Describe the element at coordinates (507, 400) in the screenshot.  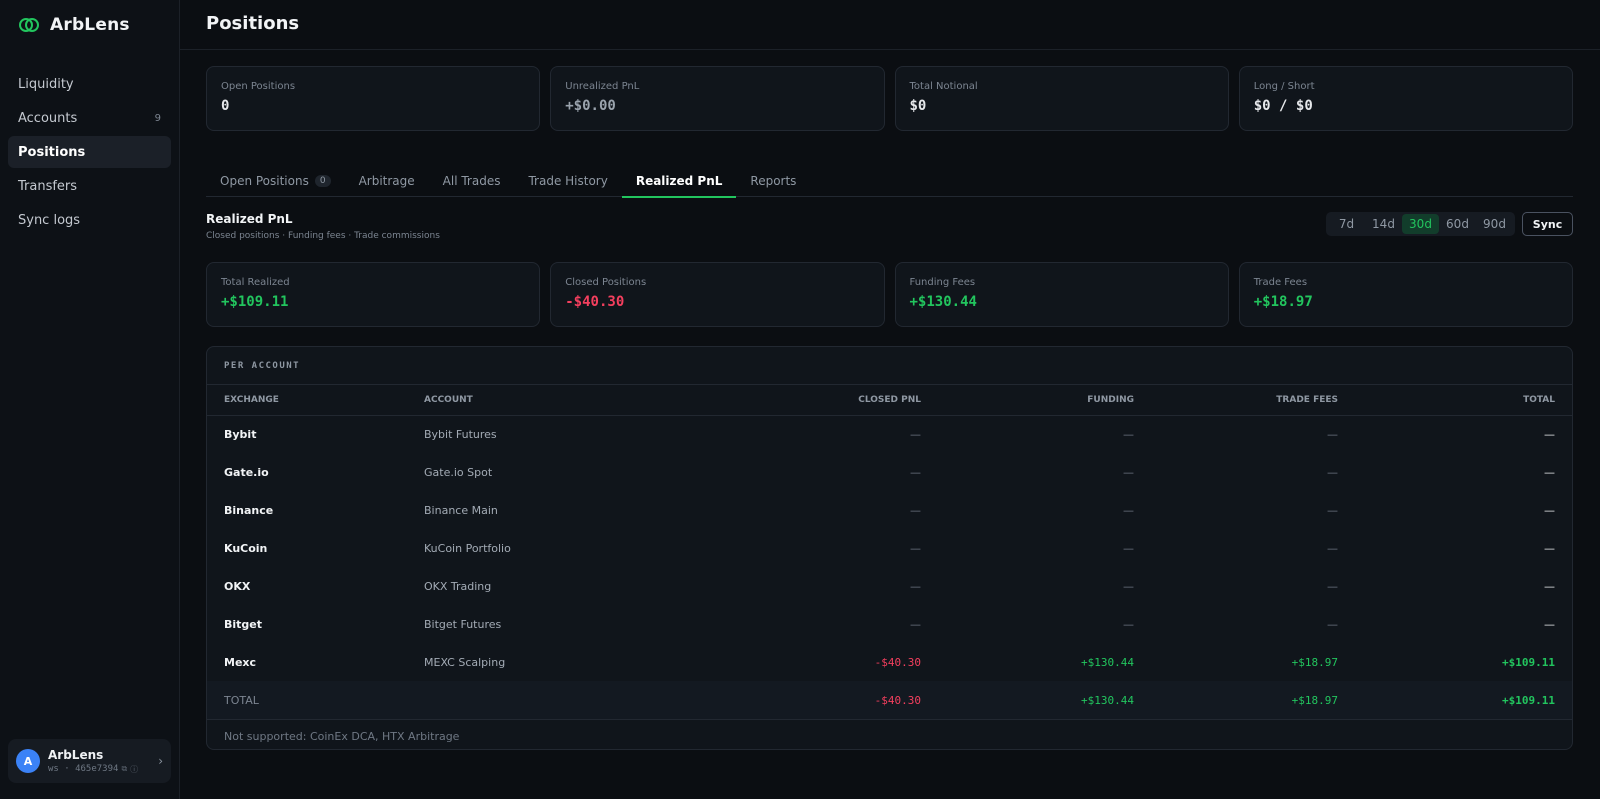
I see `column-header-account: ACCOUNT` at that location.